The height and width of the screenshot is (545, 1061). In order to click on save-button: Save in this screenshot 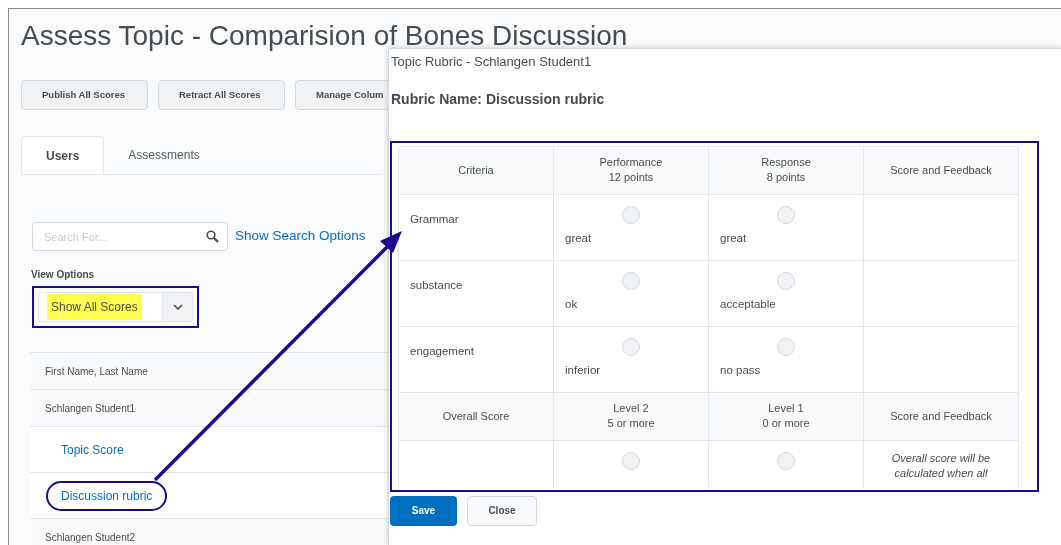, I will do `click(423, 510)`.